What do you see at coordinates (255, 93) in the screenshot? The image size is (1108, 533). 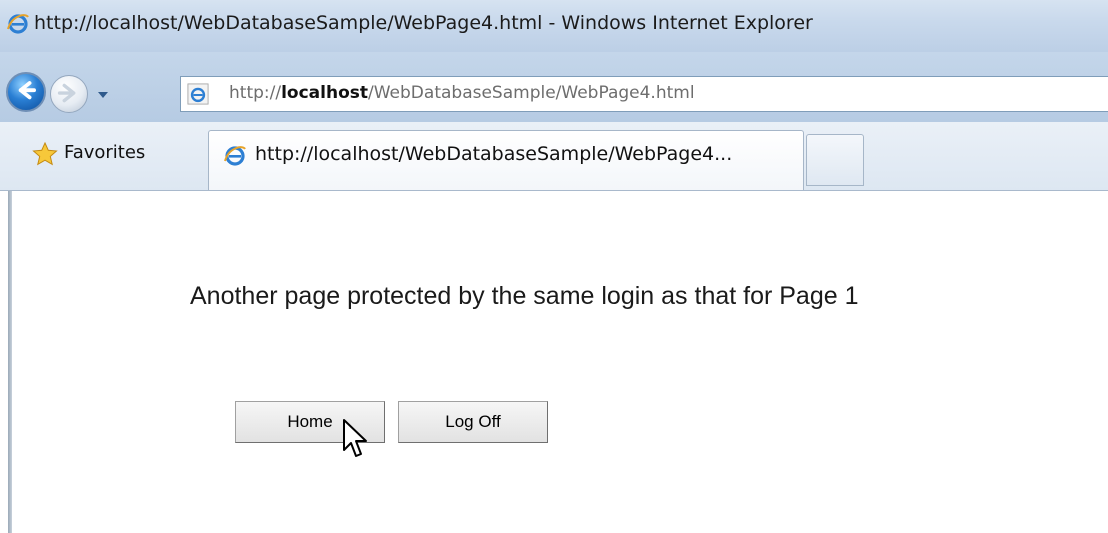 I see `address-prefix: http://` at bounding box center [255, 93].